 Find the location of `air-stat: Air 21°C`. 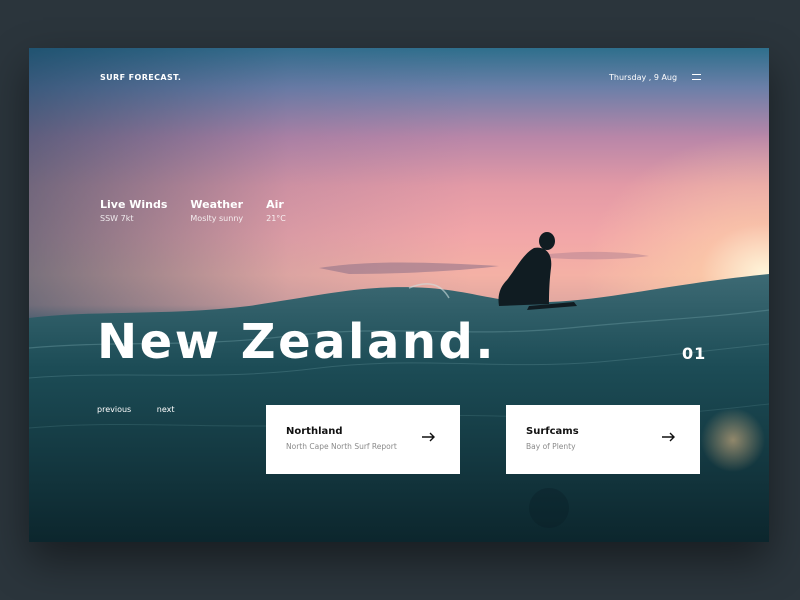

air-stat: Air 21°C is located at coordinates (276, 210).